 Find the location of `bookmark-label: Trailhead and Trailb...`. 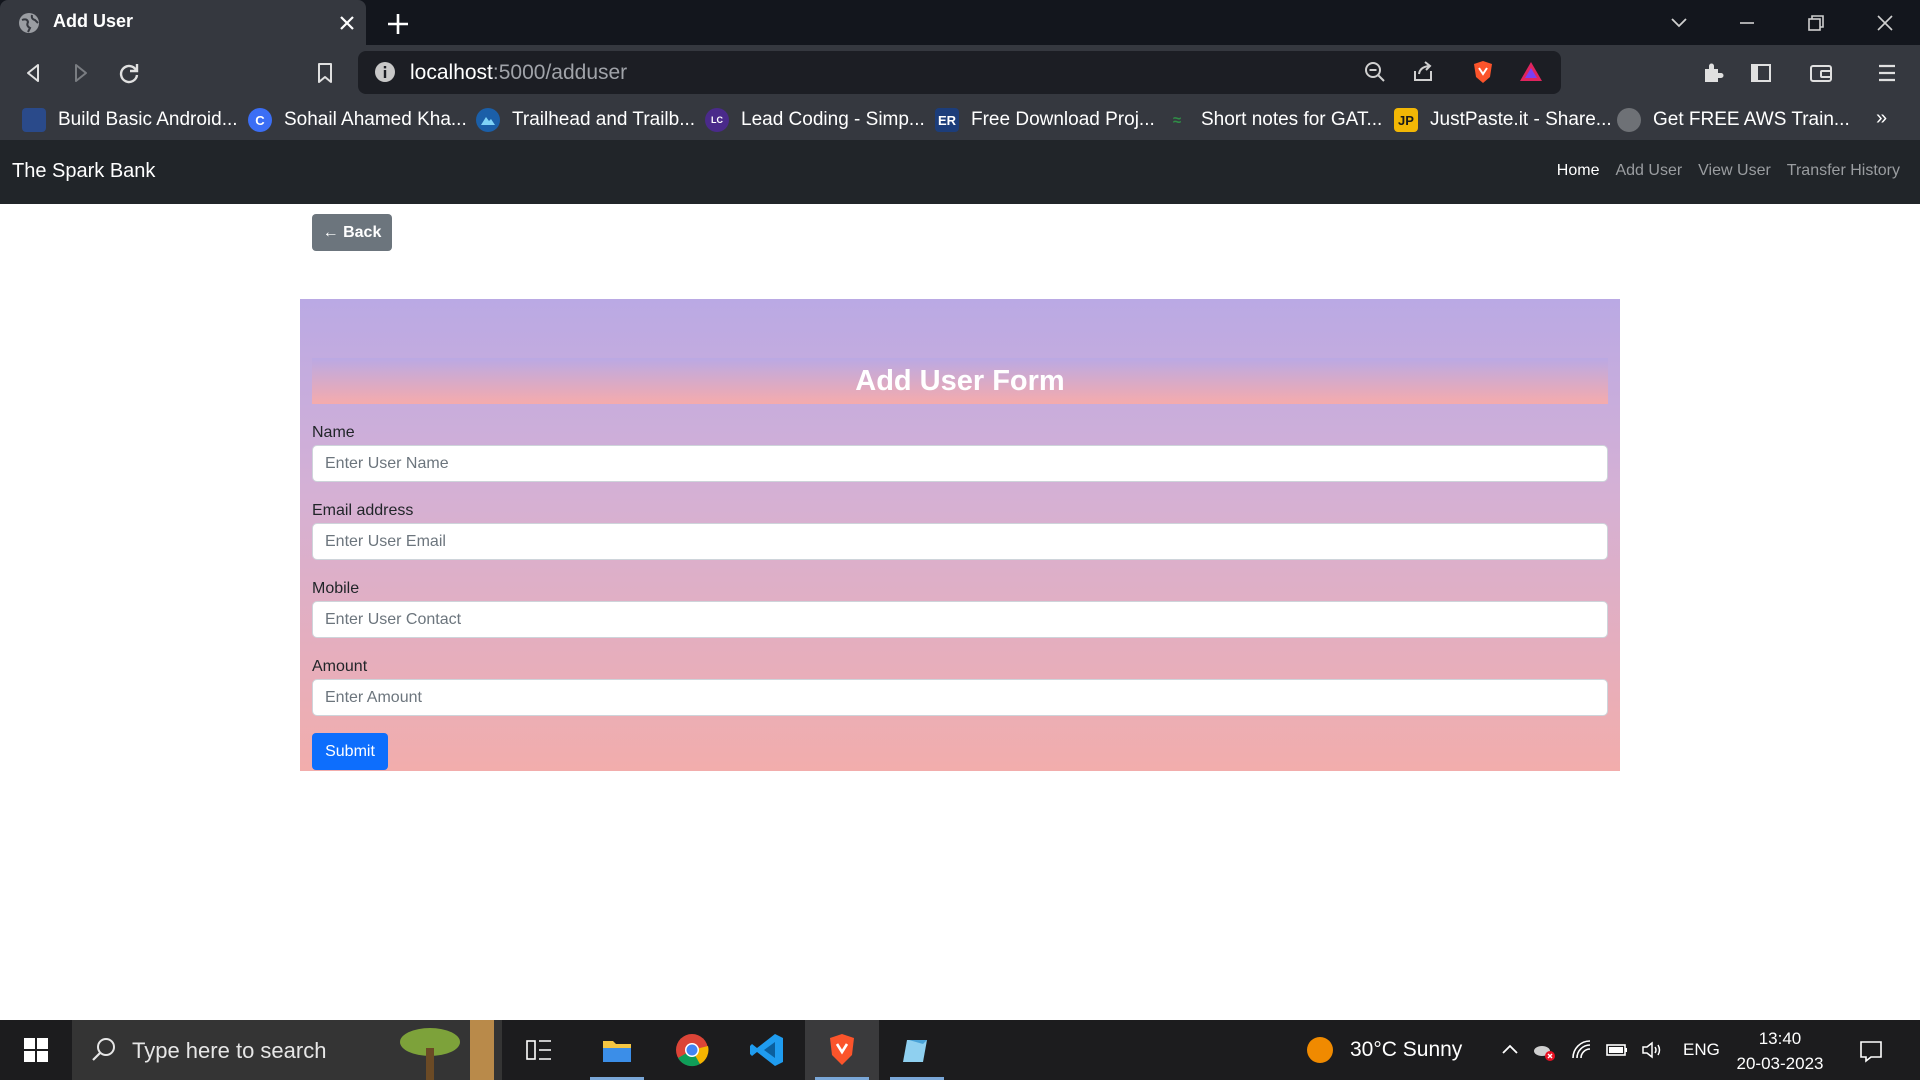

bookmark-label: Trailhead and Trailb... is located at coordinates (604, 119).